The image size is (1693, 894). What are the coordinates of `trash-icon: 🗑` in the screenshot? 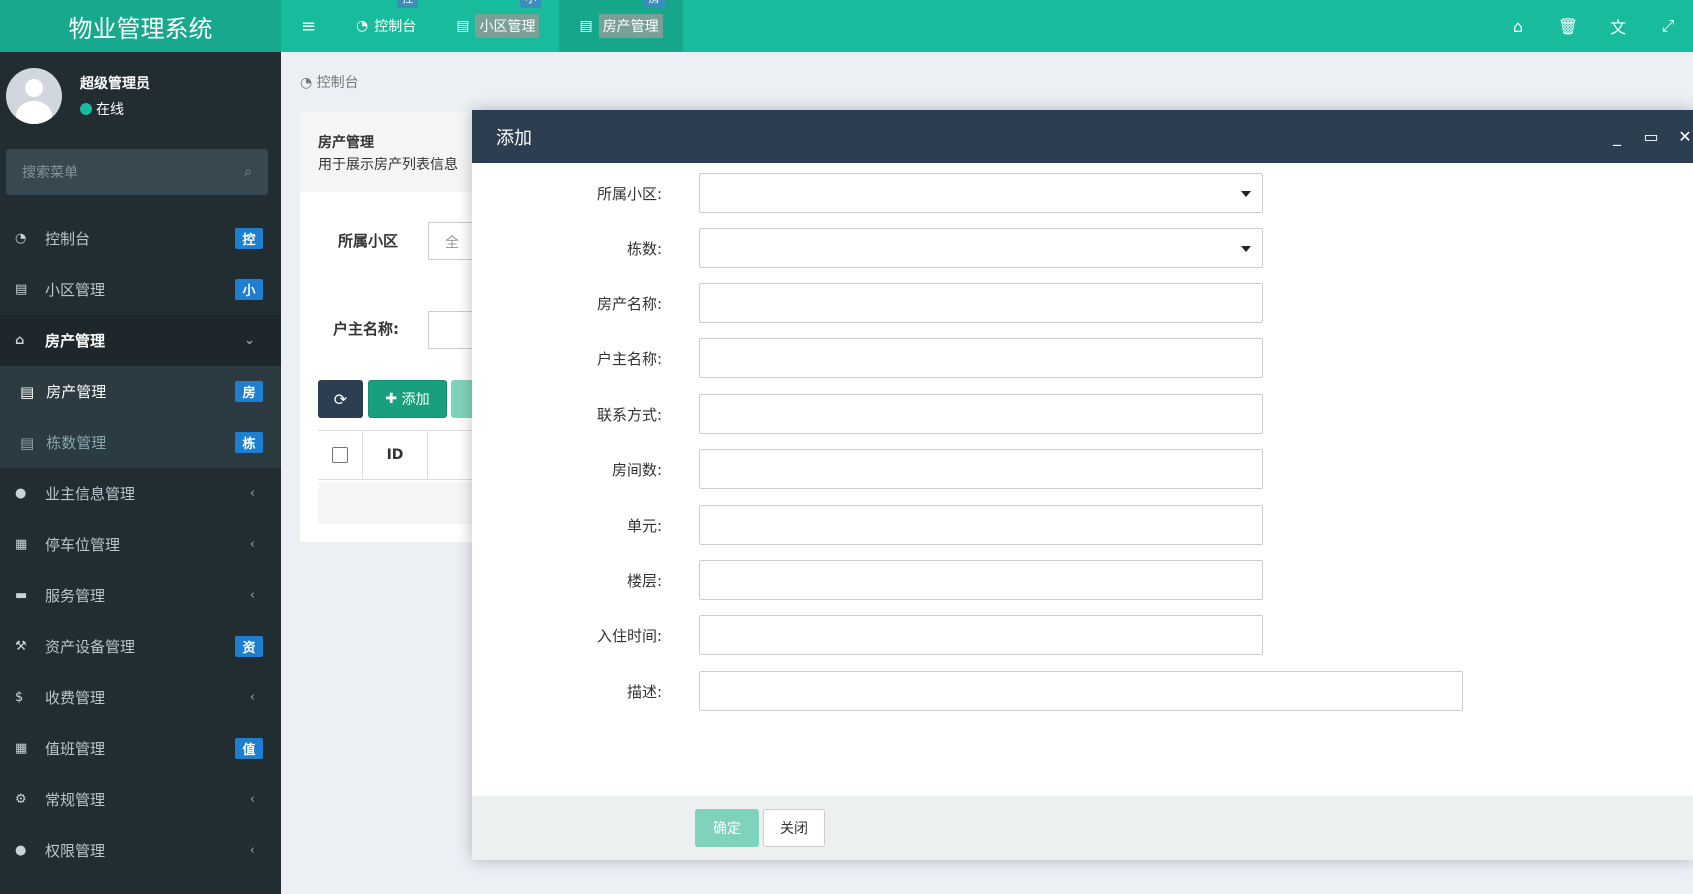 It's located at (1568, 26).